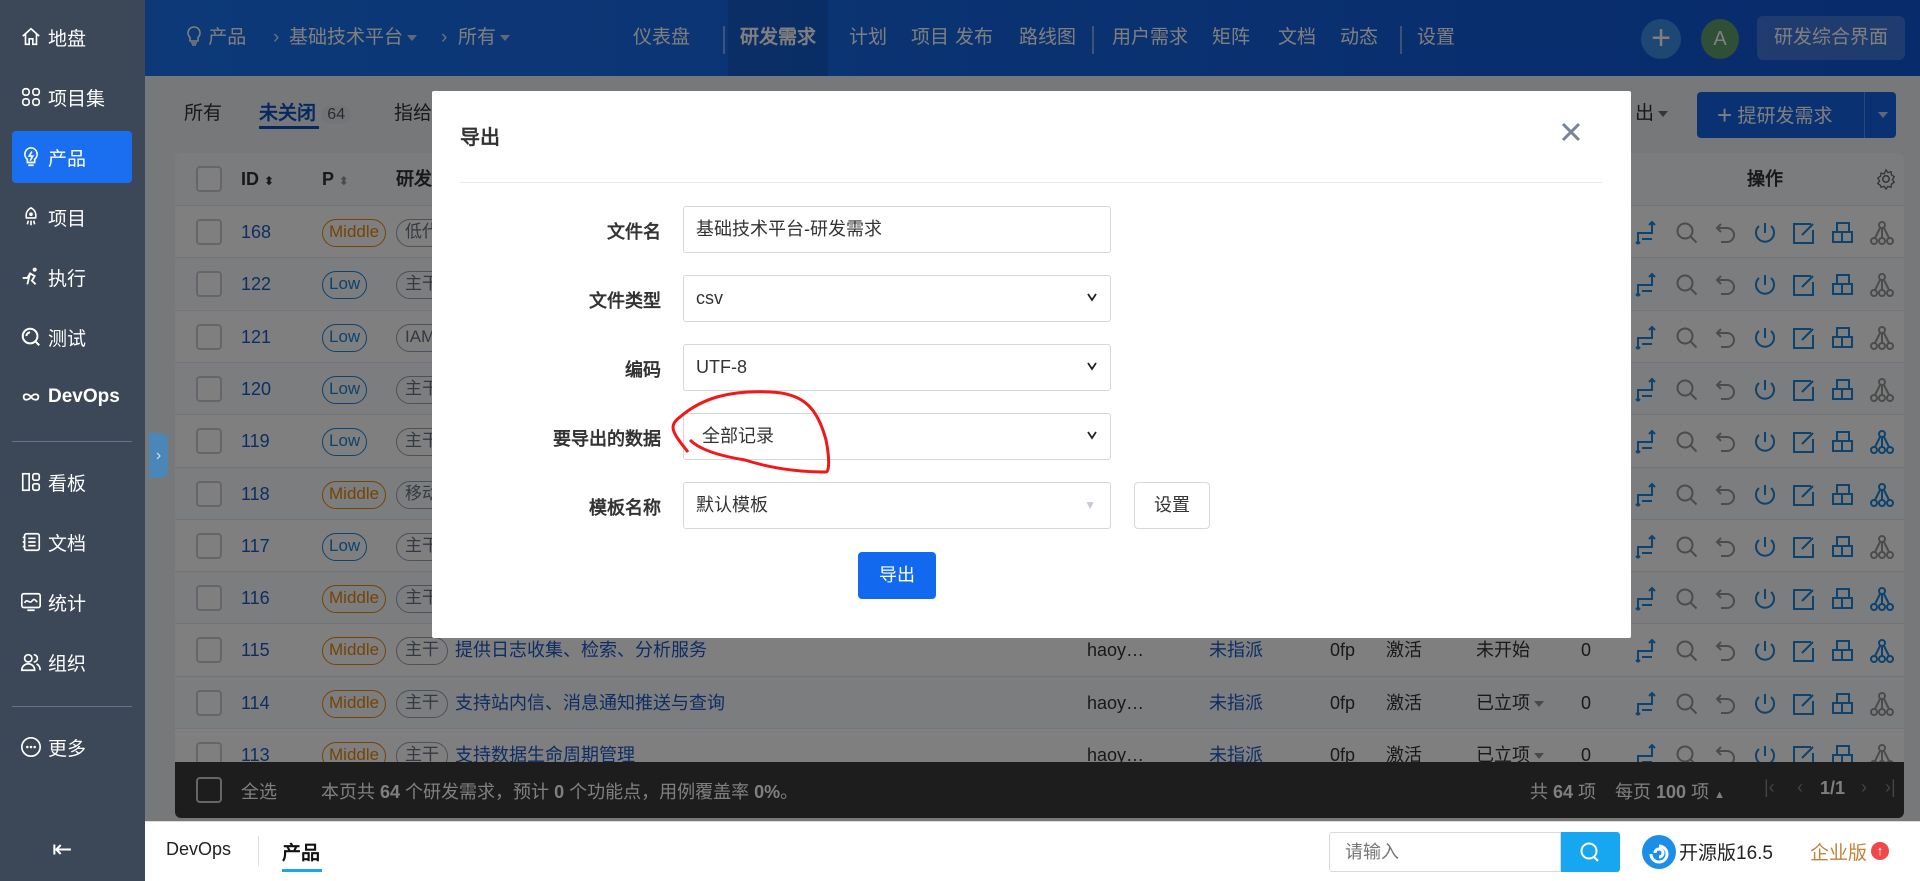 This screenshot has width=1920, height=881. What do you see at coordinates (67, 664) in the screenshot?
I see `sidebar-item-label: 组织` at bounding box center [67, 664].